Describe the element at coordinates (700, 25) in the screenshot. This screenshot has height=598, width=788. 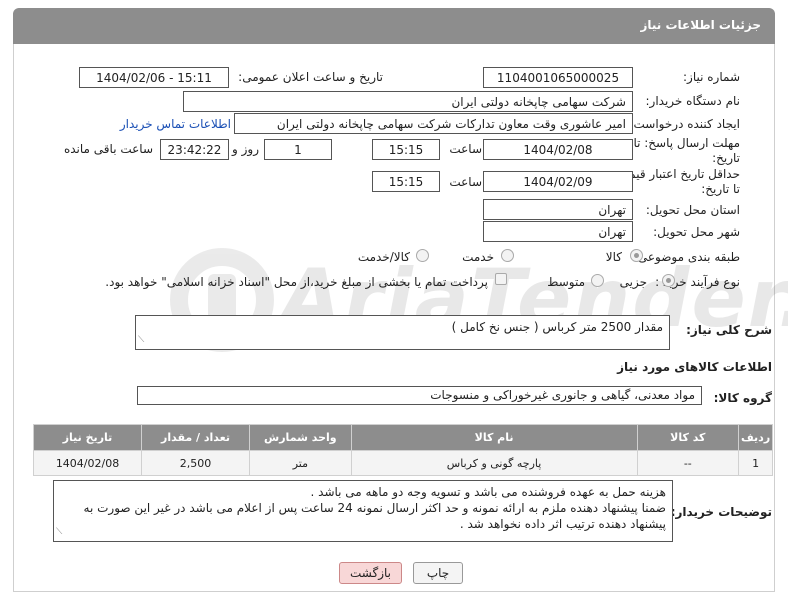
I see `panel-title: جزئیات اطلاعات نیاز` at that location.